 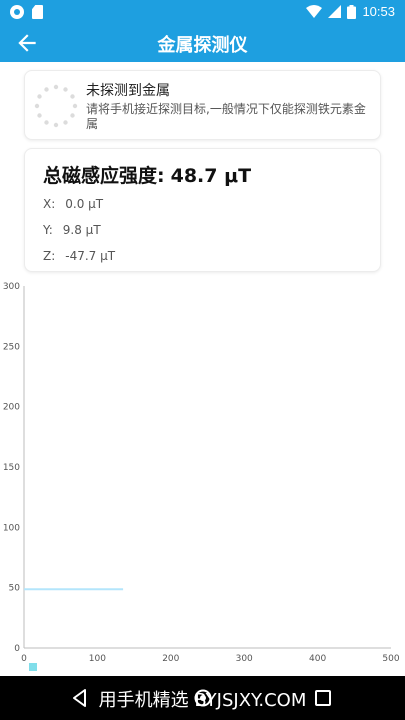 I want to click on x-axis-readout: X: 0.0 μT, so click(x=73, y=204).